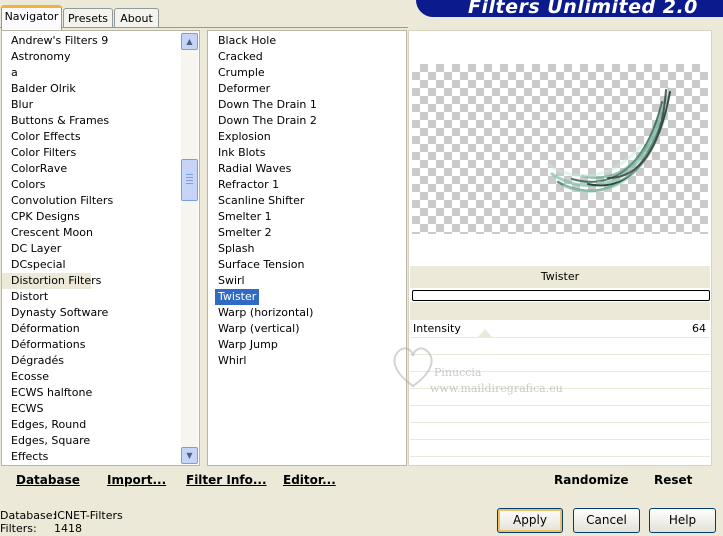 The height and width of the screenshot is (536, 723). Describe the element at coordinates (560, 311) in the screenshot. I see `slider-area-bg` at that location.